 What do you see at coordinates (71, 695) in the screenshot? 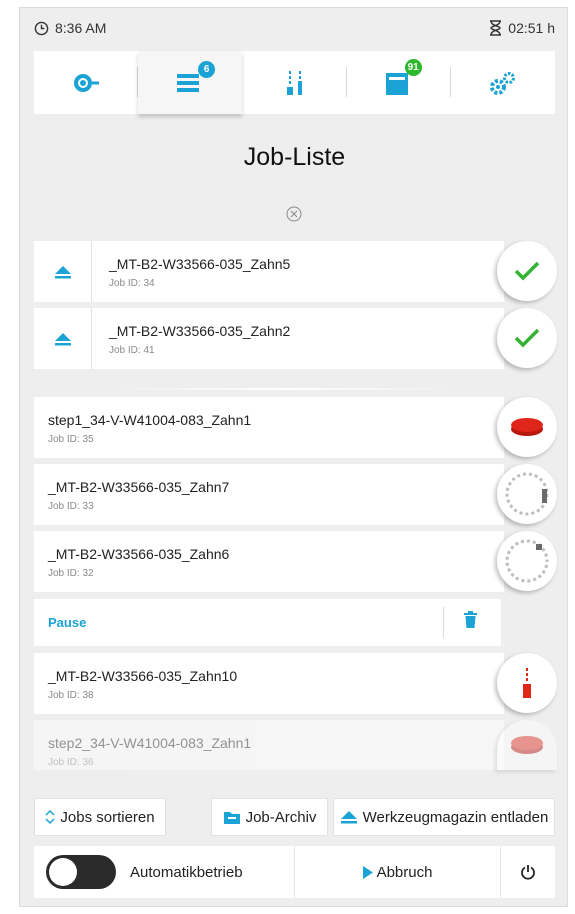
I see `job-id: Job ID: 38` at bounding box center [71, 695].